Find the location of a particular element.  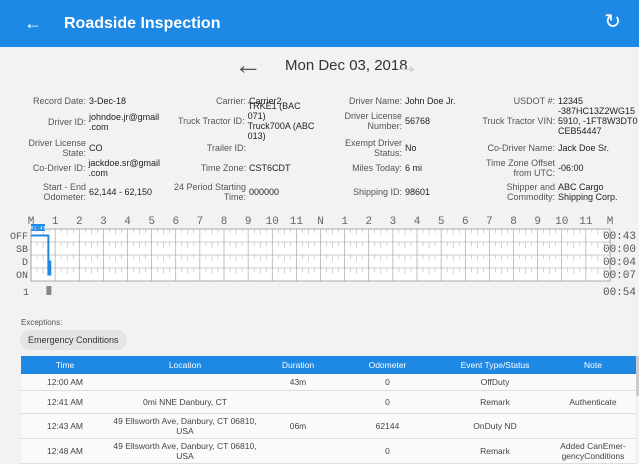

hour-label: 5 is located at coordinates (151, 222).